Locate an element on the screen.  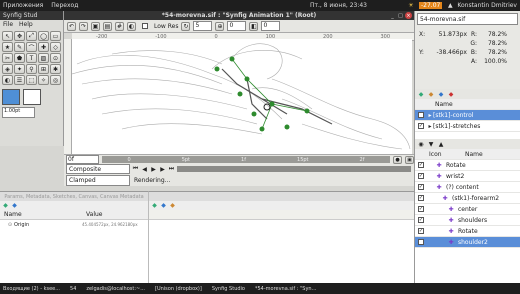
tool-icon: ⊞ is located at coordinates (43, 69).